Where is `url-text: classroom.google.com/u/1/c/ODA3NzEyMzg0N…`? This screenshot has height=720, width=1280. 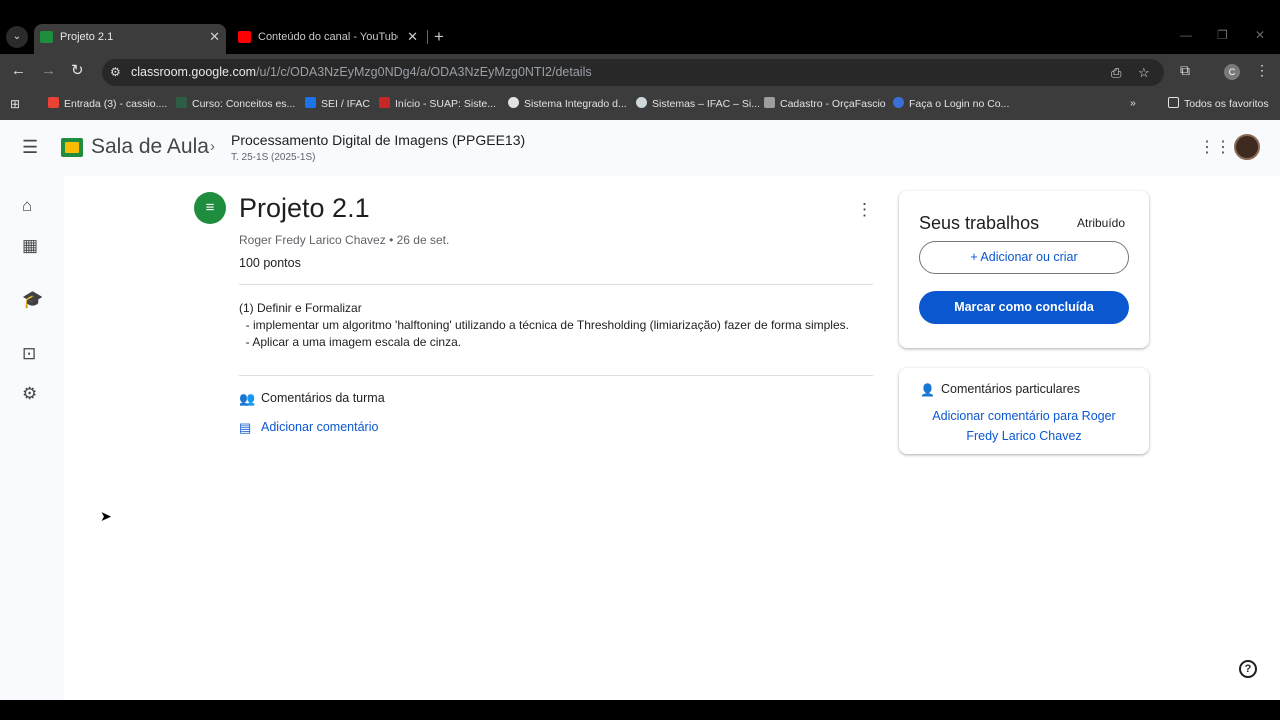 url-text: classroom.google.com/u/1/c/ODA3NzEyMzg0N… is located at coordinates (361, 72).